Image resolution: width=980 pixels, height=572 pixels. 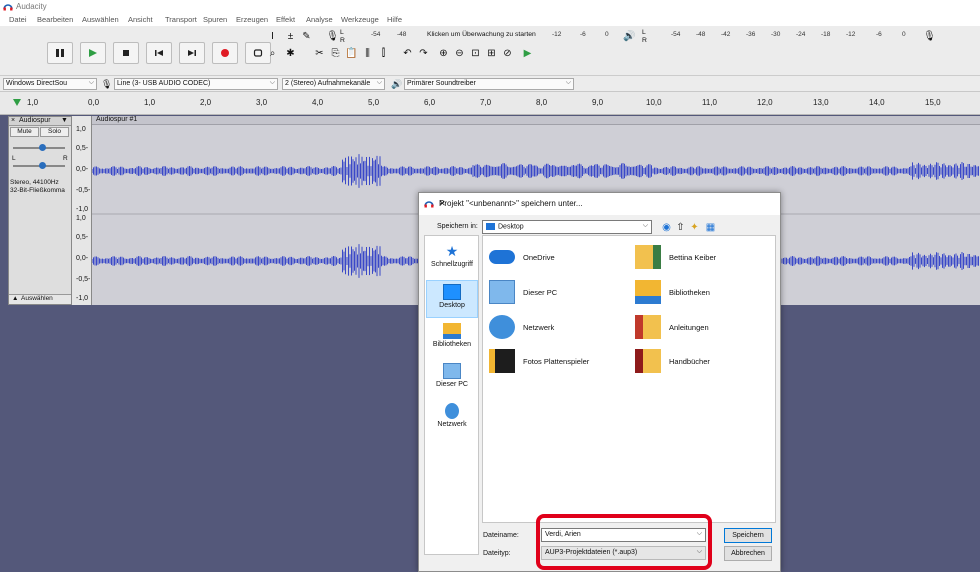 What do you see at coordinates (196, 84) in the screenshot?
I see `input-device-select: Line (3- USB AUDIO CODEC) ⌵` at bounding box center [196, 84].